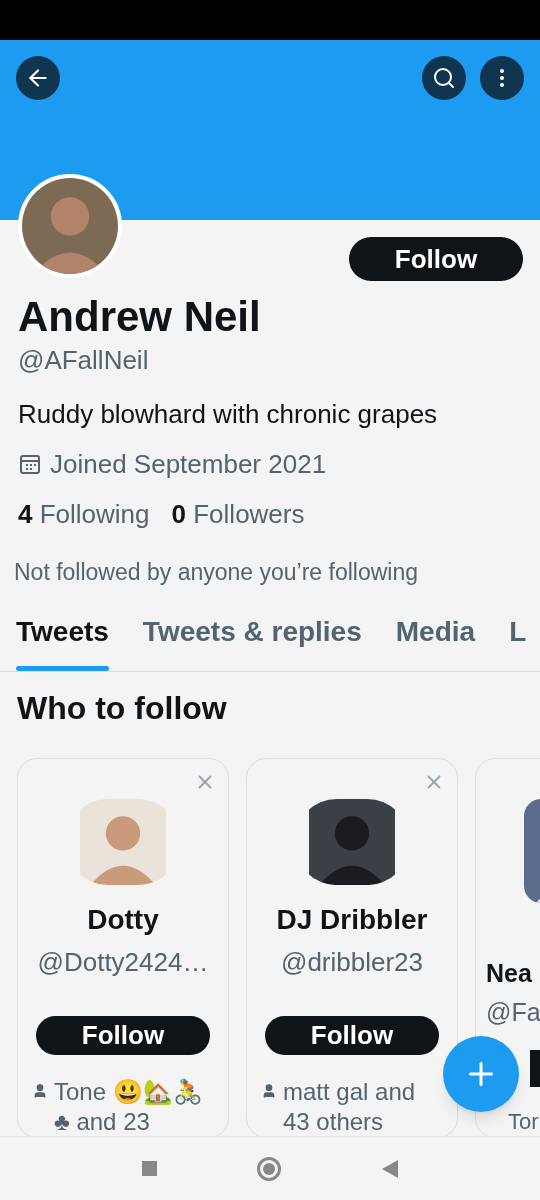  What do you see at coordinates (513, 1012) in the screenshot?
I see `card-handle: @Fa` at bounding box center [513, 1012].